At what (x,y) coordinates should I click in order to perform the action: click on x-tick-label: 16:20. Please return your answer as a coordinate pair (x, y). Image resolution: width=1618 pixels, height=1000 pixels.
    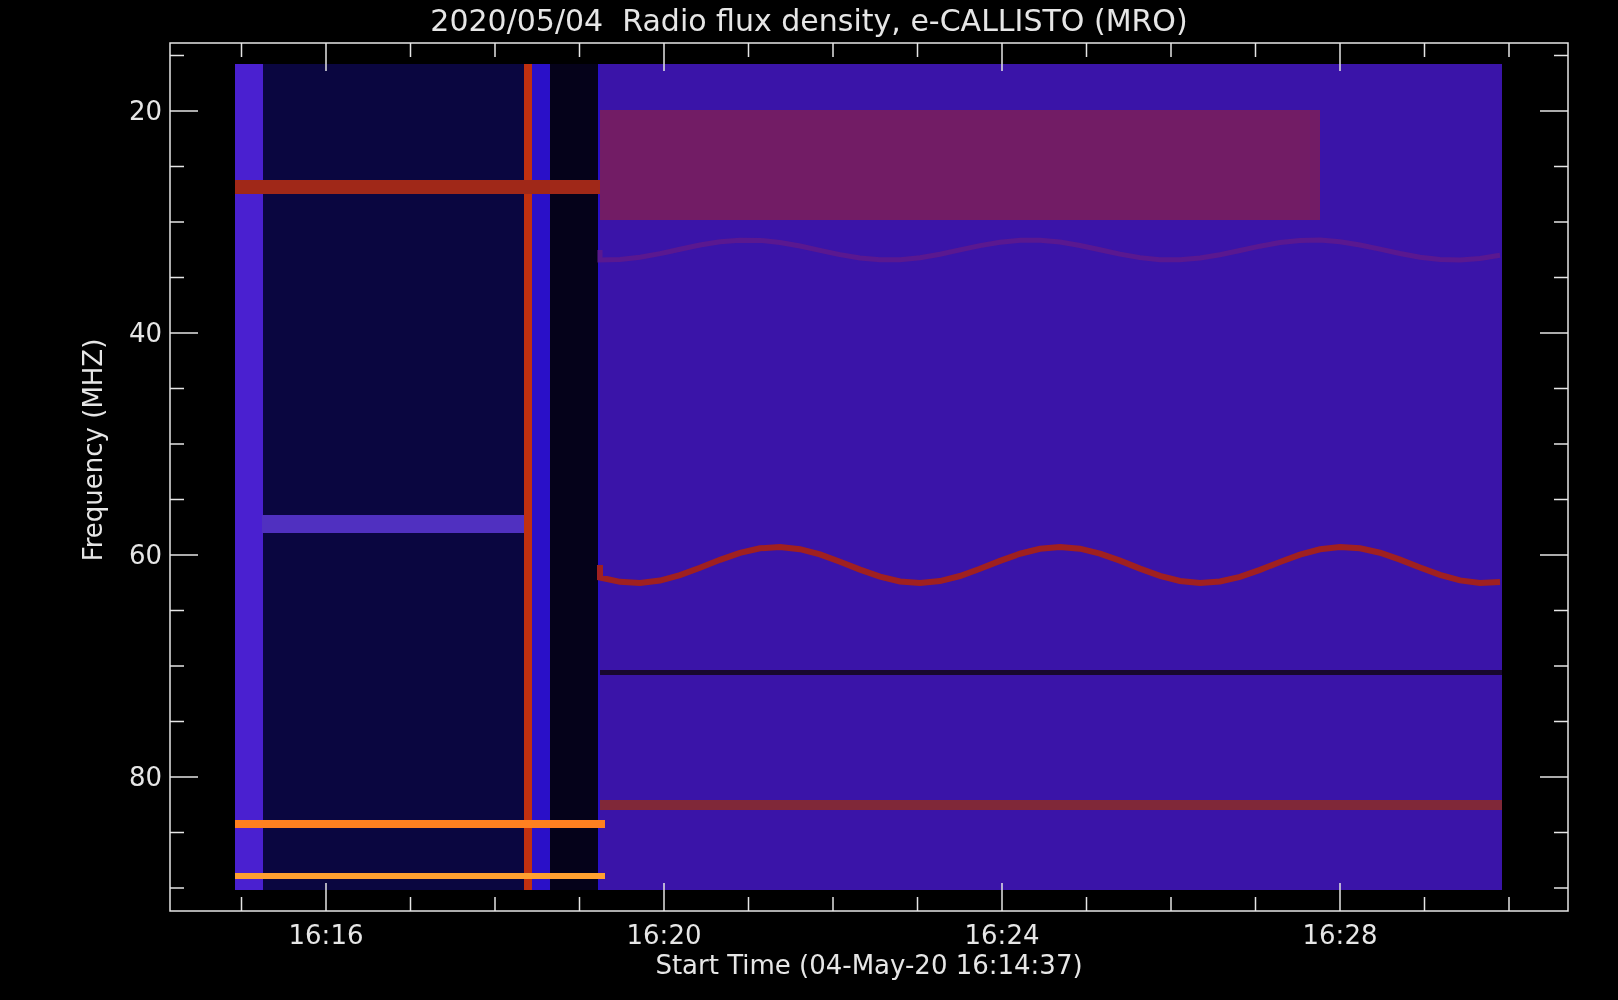
    Looking at the image, I should click on (664, 935).